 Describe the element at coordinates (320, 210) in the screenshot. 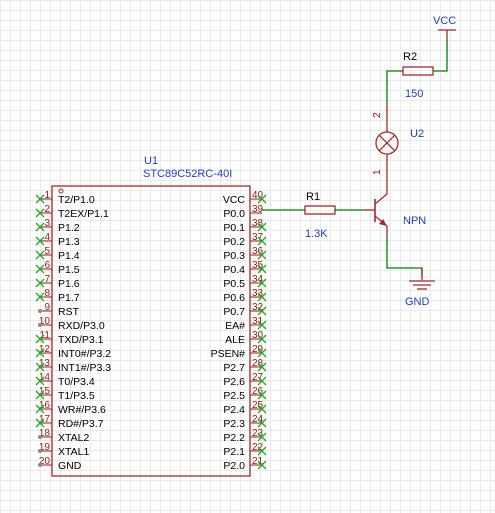

I see `resistor-r1` at that location.